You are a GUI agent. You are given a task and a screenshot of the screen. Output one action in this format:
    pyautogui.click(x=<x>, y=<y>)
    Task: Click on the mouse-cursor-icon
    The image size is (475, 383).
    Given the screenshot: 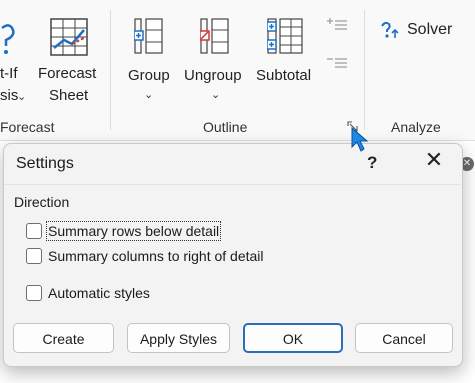 What is the action you would take?
    pyautogui.click(x=360, y=139)
    